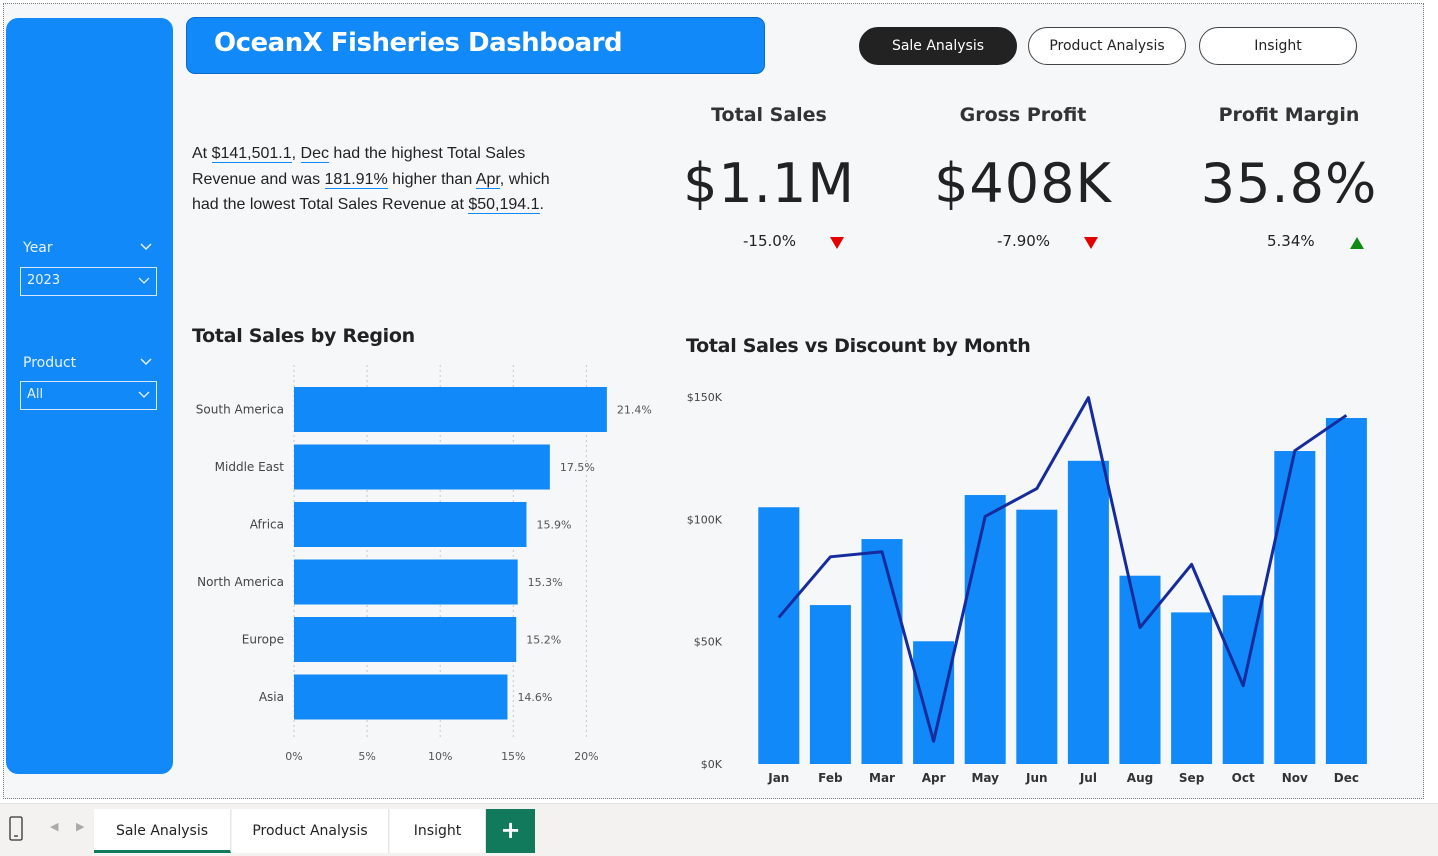 Image resolution: width=1438 pixels, height=856 pixels. What do you see at coordinates (240, 582) in the screenshot?
I see `y-category-label: North America` at bounding box center [240, 582].